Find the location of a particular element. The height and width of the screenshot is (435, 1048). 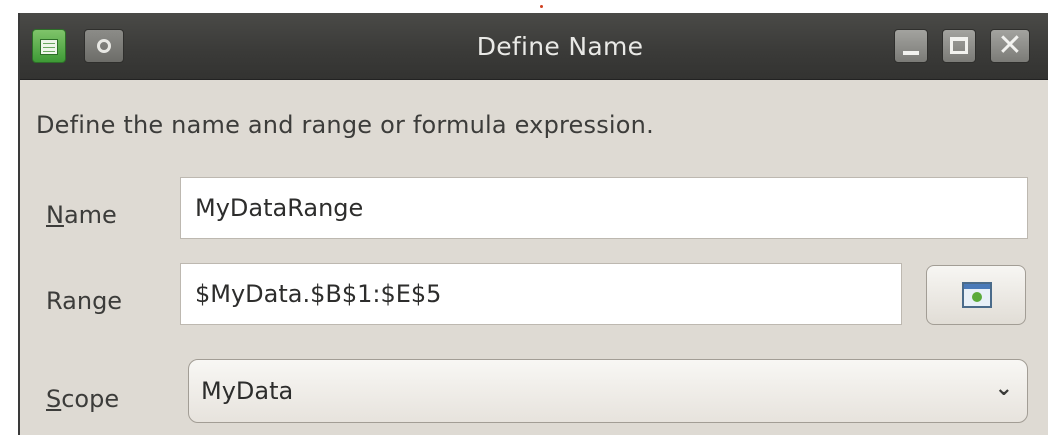

maximize-button is located at coordinates (959, 46).